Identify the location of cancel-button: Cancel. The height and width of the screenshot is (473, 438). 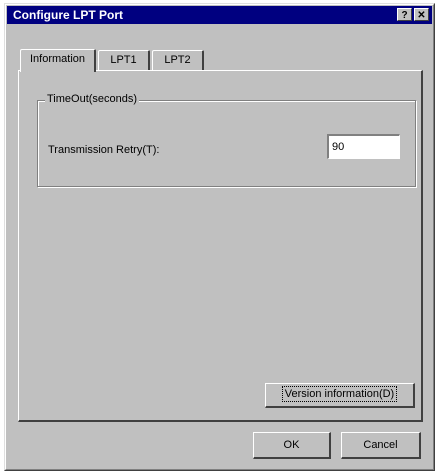
(381, 445).